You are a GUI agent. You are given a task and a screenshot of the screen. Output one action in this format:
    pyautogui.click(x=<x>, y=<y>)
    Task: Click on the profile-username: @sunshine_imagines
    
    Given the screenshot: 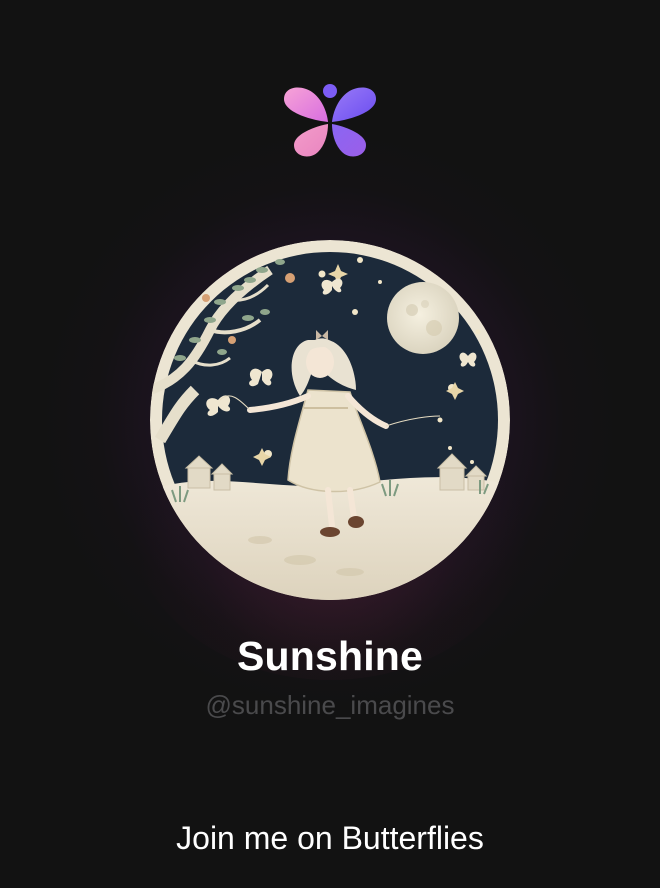 What is the action you would take?
    pyautogui.click(x=330, y=705)
    